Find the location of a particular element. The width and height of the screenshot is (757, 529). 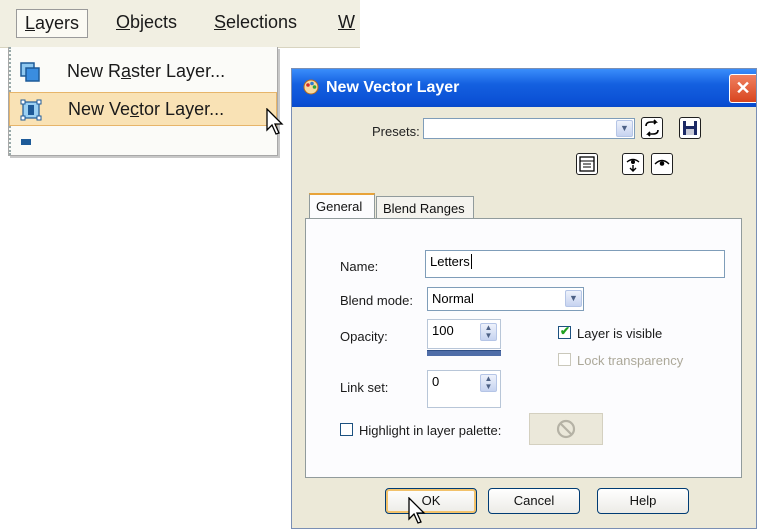

menu-item-partial is located at coordinates (143, 148).